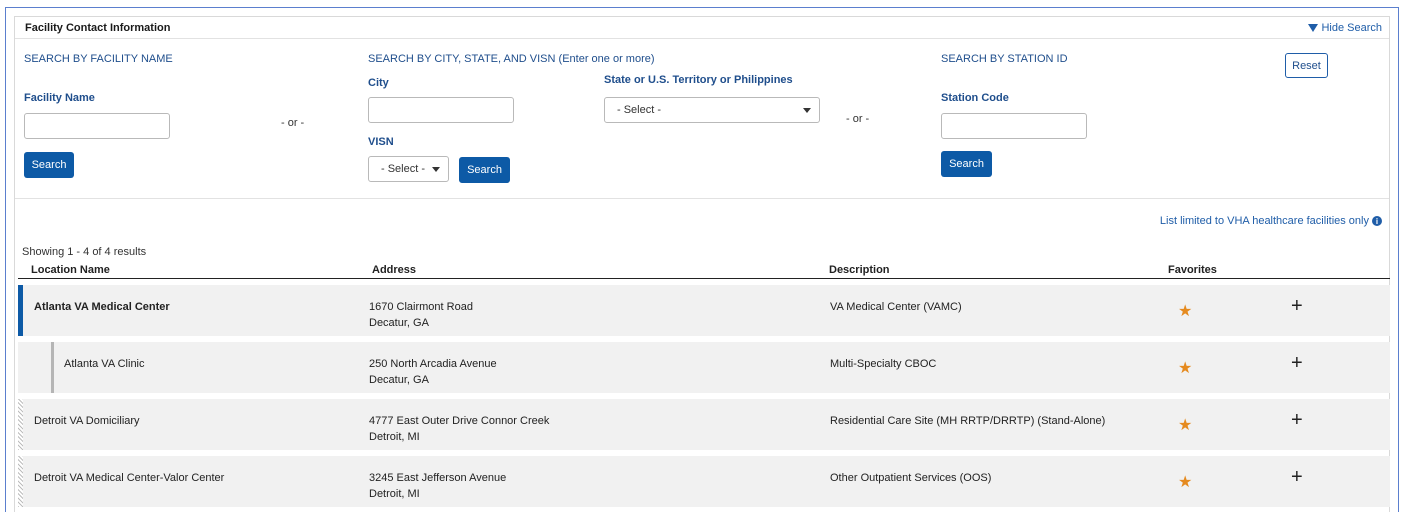  What do you see at coordinates (459, 421) in the screenshot?
I see `address-line-1: 4777 East Outer Drive Connor Creek` at bounding box center [459, 421].